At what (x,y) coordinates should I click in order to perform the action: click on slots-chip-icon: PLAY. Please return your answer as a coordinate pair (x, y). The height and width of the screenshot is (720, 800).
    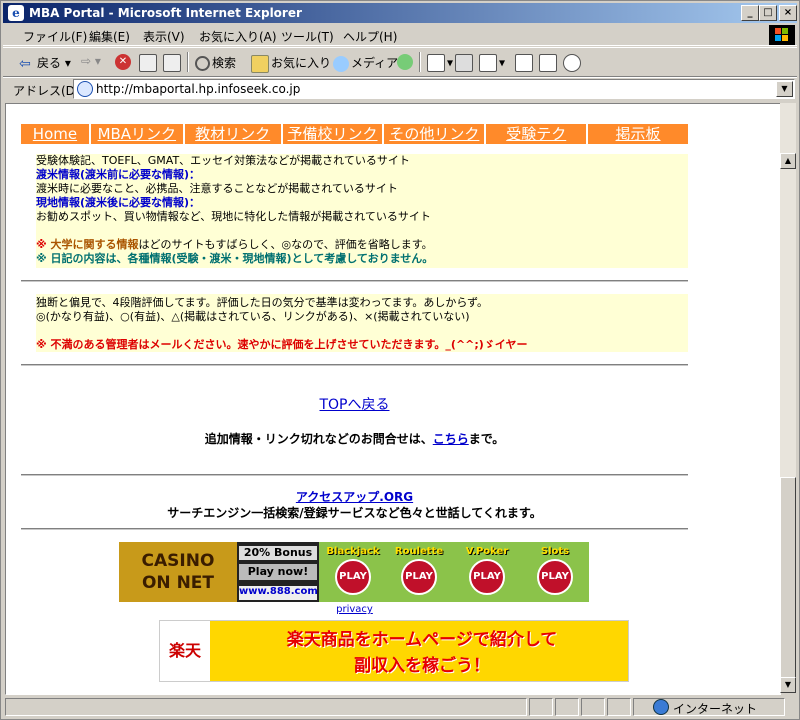
    Looking at the image, I should click on (555, 577).